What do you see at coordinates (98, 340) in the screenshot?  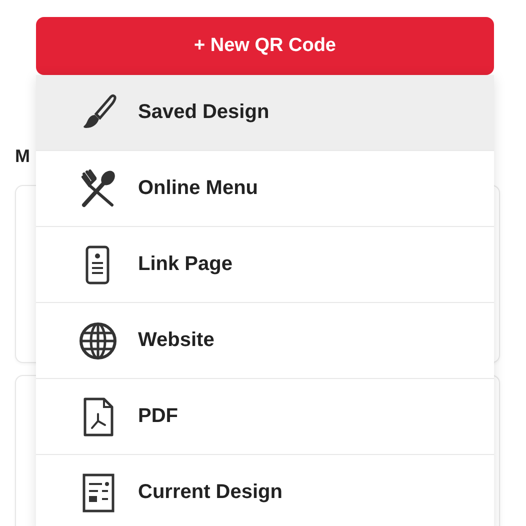 I see `globe-icon` at bounding box center [98, 340].